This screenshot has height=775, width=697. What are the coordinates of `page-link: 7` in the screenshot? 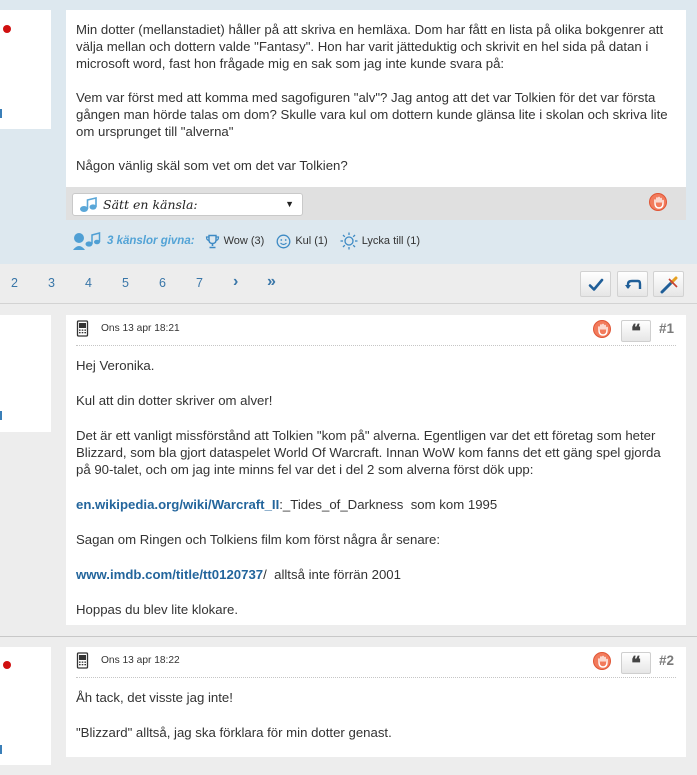 It's located at (199, 283).